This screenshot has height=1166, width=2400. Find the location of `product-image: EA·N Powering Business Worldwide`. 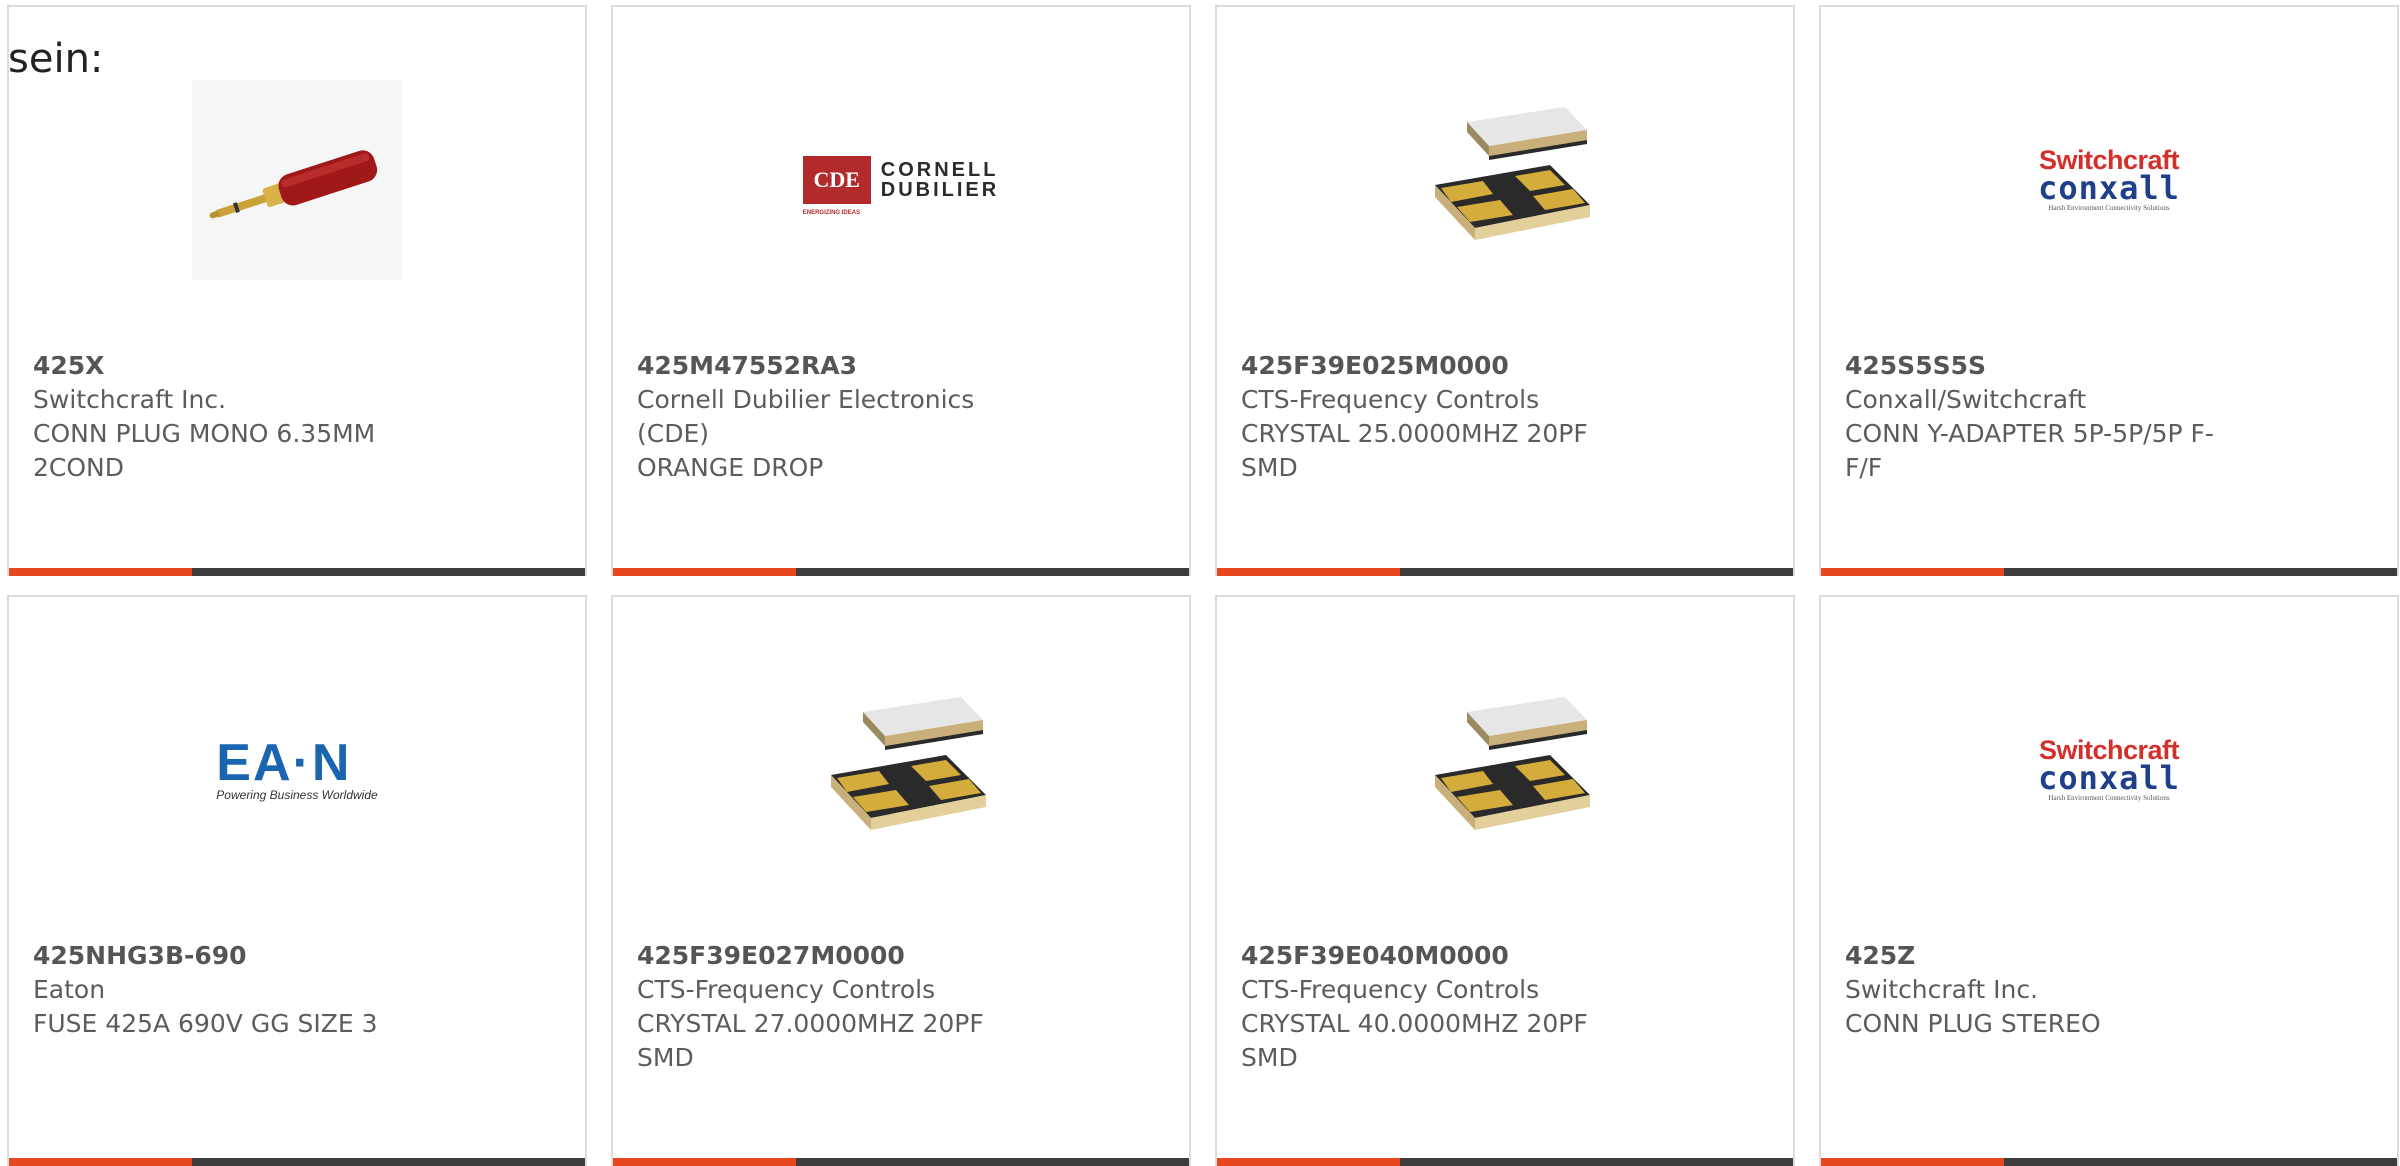

product-image: EA·N Powering Business Worldwide is located at coordinates (297, 770).